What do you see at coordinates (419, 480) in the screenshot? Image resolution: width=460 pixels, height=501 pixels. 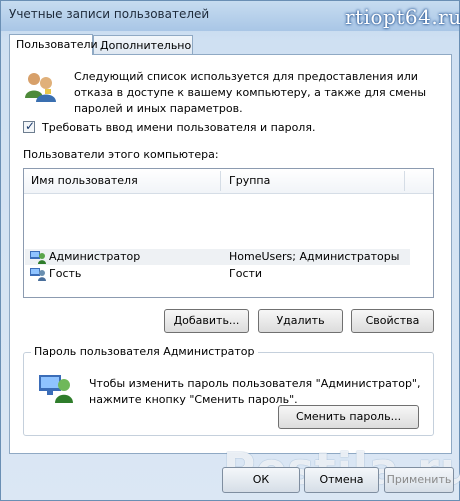 I see `apply-button: Применить` at bounding box center [419, 480].